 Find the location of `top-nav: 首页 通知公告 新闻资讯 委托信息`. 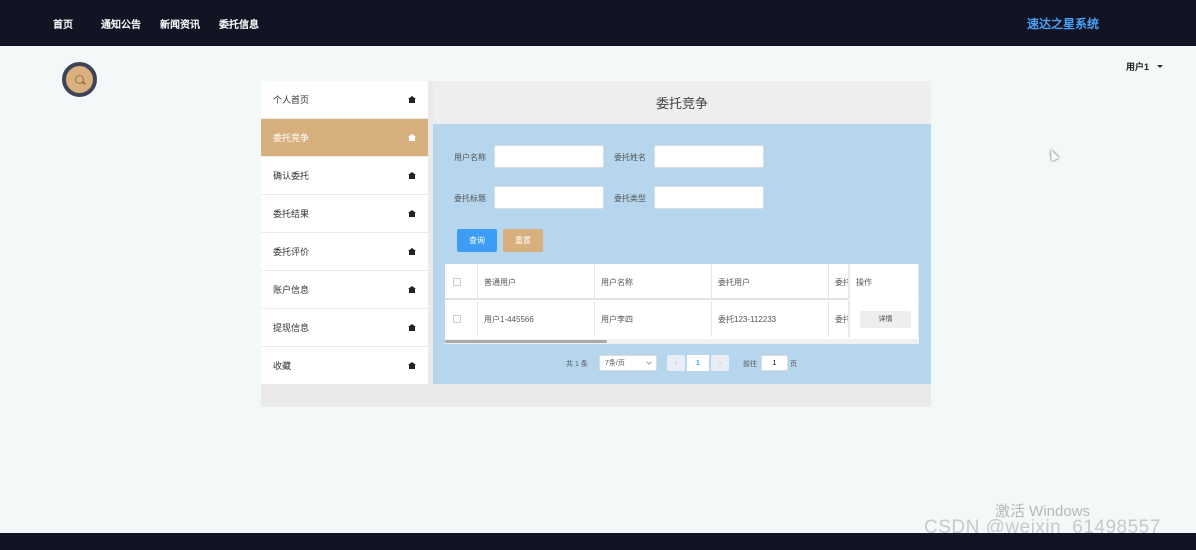

top-nav: 首页 通知公告 新闻资讯 委托信息 is located at coordinates (165, 23).